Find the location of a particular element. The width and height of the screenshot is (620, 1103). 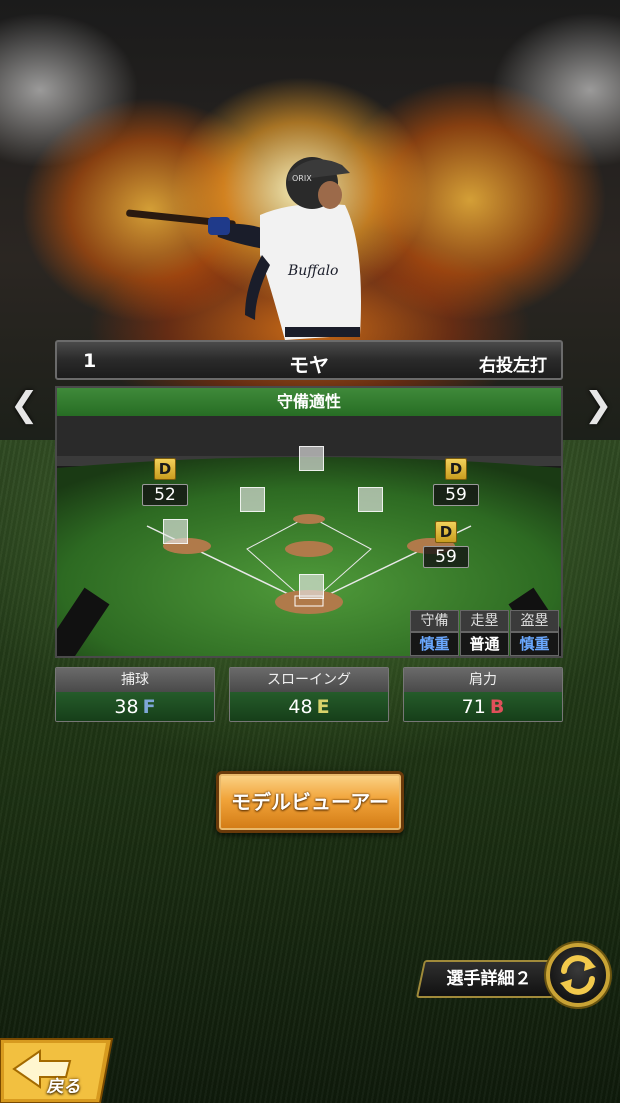

stat-label: 捕球 is located at coordinates (135, 680).